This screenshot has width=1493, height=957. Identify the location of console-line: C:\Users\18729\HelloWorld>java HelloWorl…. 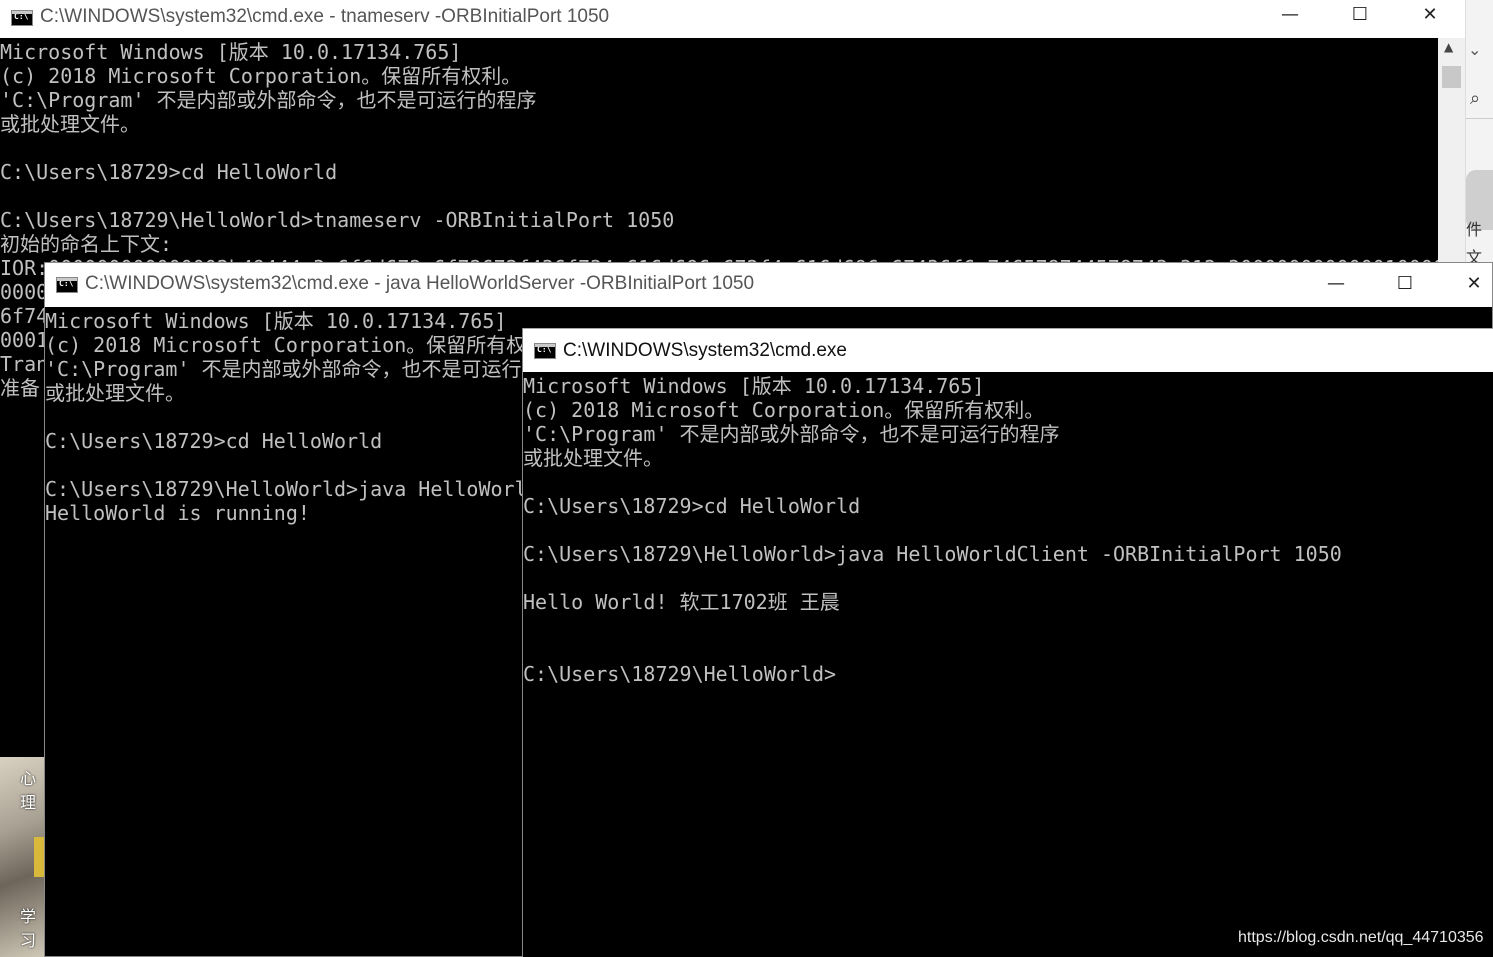
(932, 554).